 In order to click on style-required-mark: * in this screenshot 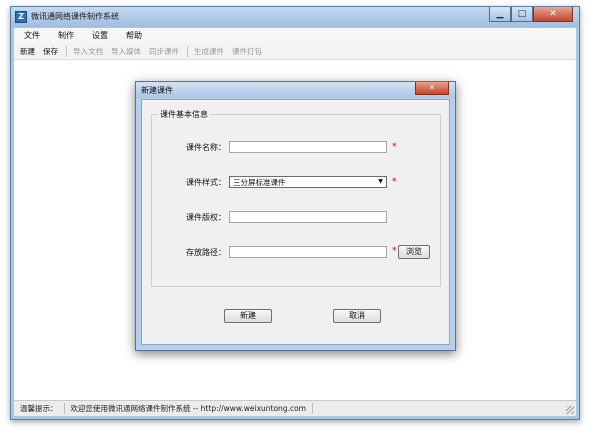, I will do `click(394, 182)`.